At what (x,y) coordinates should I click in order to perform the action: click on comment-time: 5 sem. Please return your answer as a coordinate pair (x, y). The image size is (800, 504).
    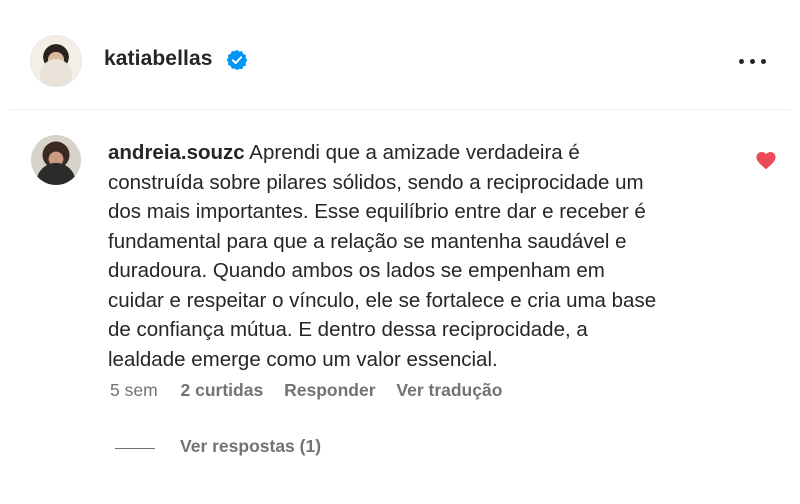
    Looking at the image, I should click on (134, 390).